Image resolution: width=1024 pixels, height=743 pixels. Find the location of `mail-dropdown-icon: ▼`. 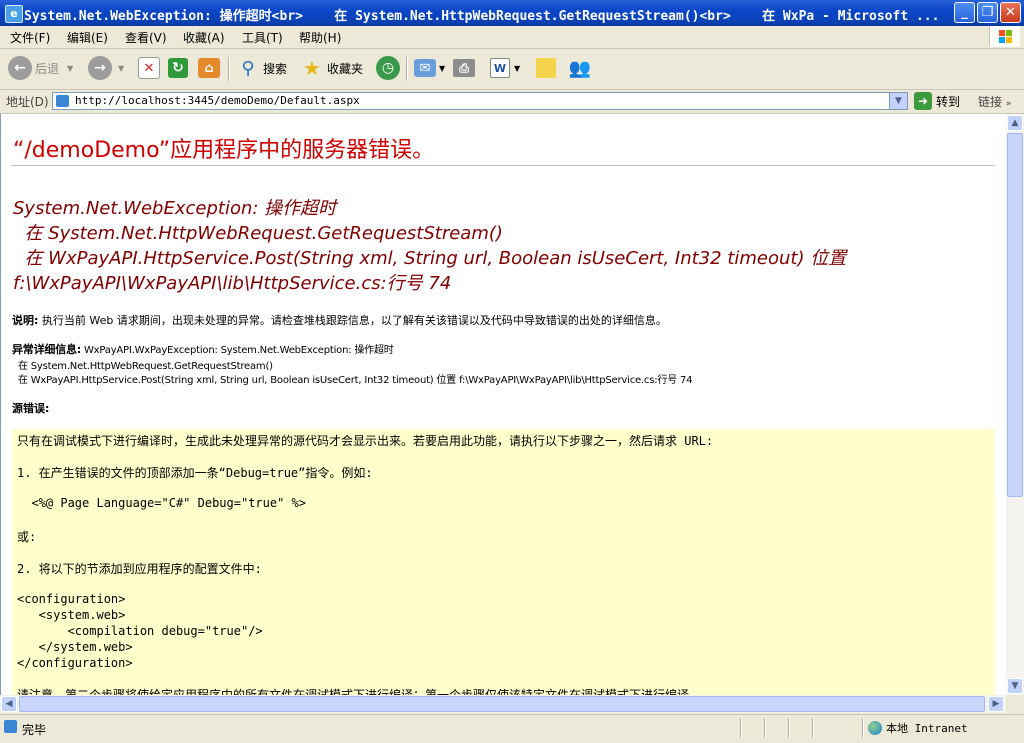

mail-dropdown-icon: ▼ is located at coordinates (442, 68).